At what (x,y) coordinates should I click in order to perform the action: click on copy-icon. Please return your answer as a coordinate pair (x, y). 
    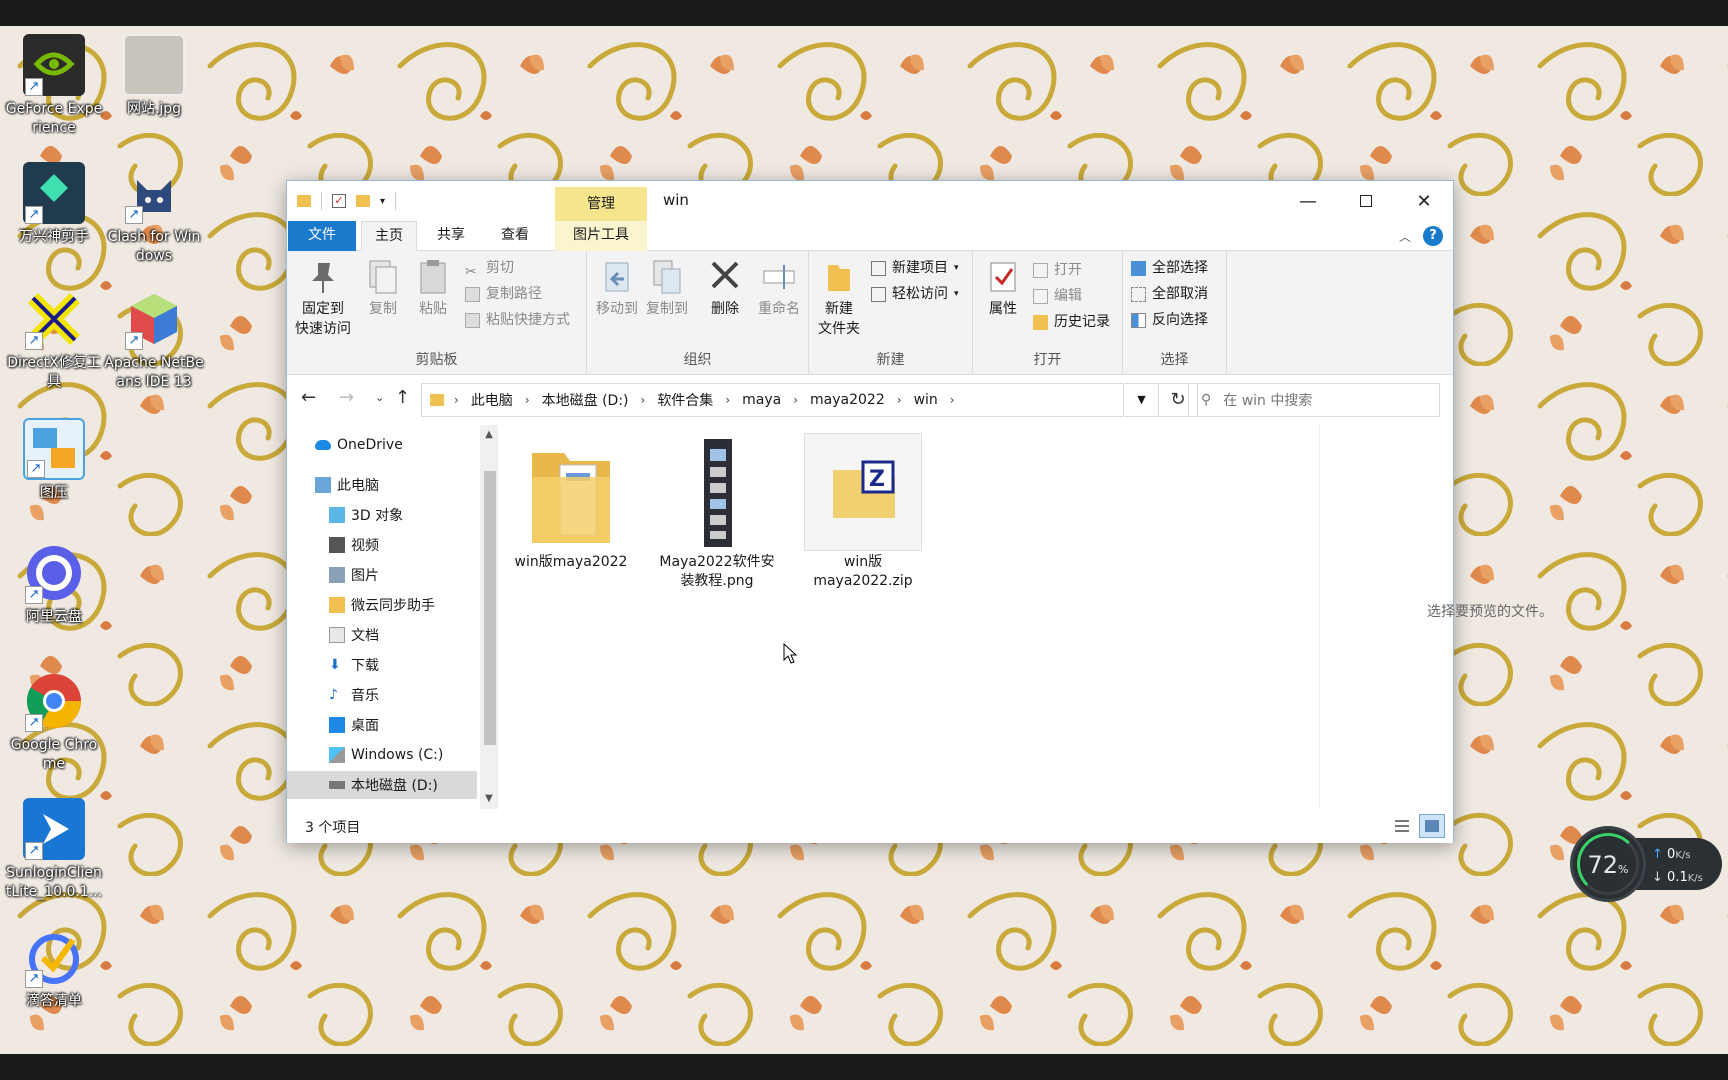
    Looking at the image, I should click on (383, 277).